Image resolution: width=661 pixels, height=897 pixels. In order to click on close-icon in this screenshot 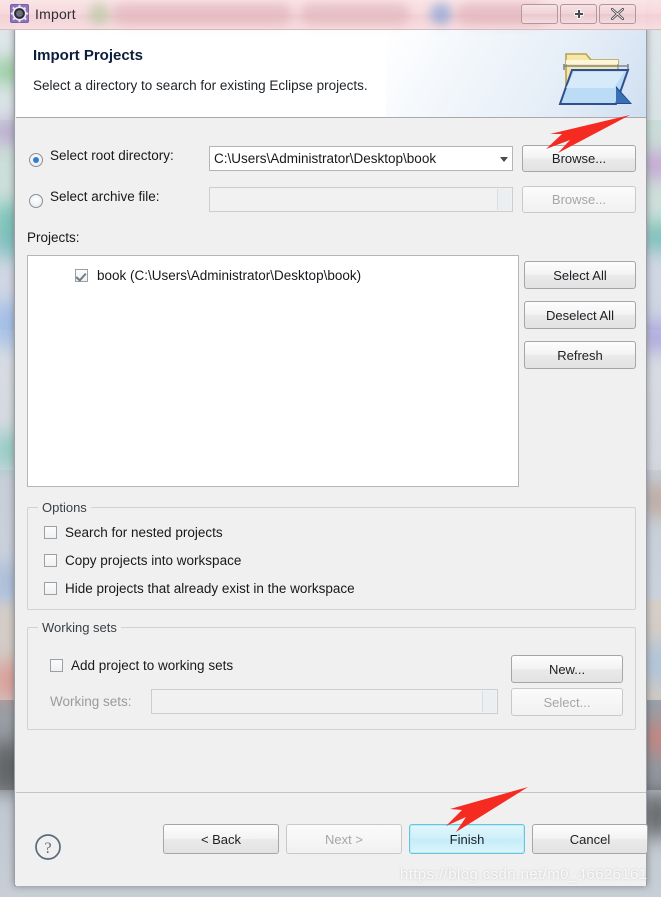, I will do `click(617, 14)`.